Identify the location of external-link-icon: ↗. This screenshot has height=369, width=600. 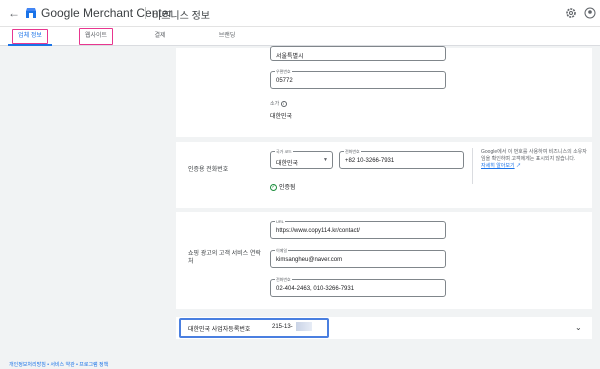
(518, 166).